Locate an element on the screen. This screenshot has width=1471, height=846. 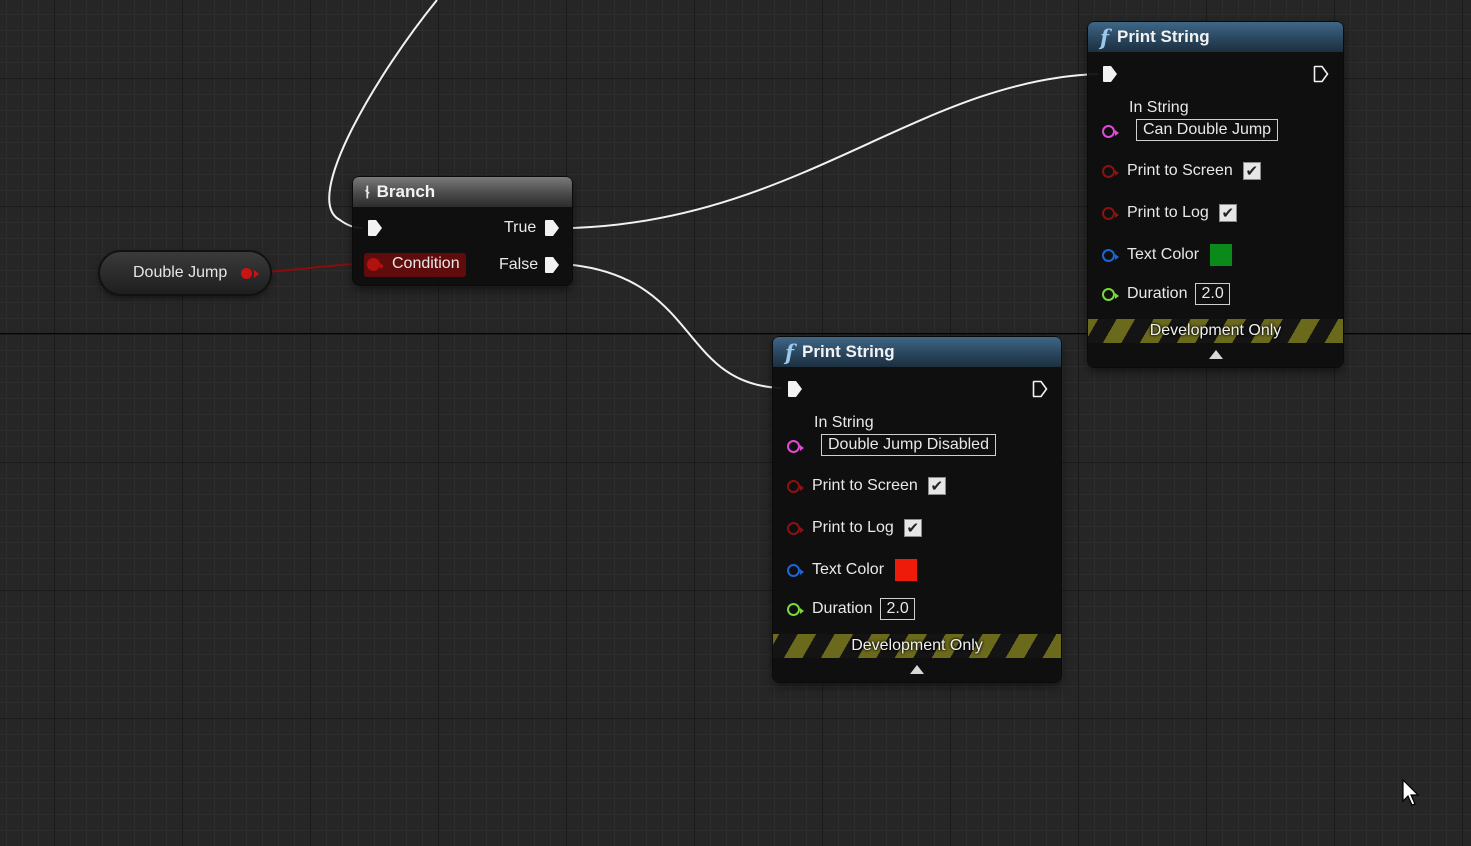
branch-true-pin: True is located at coordinates (520, 228).